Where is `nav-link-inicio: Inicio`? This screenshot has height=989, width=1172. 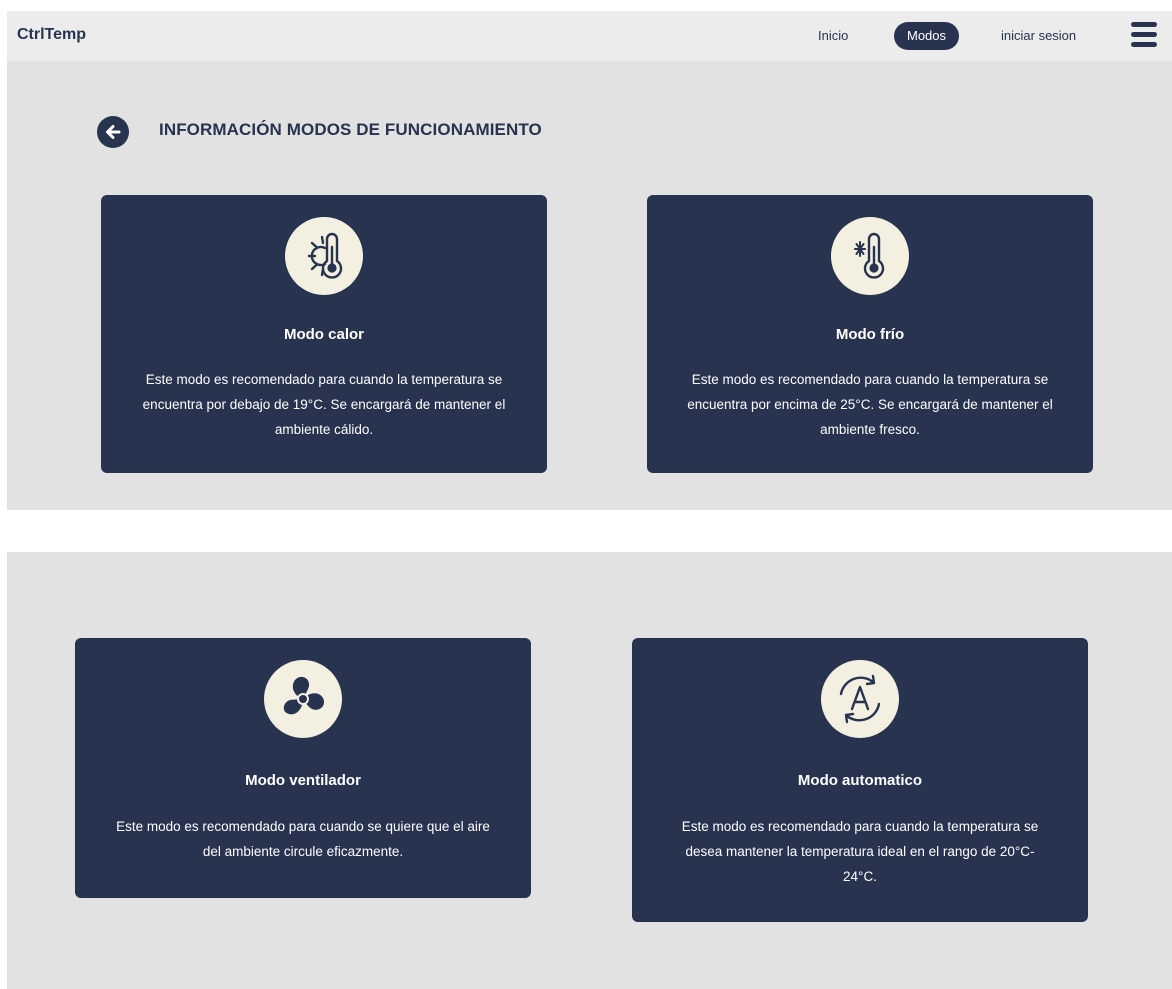 nav-link-inicio: Inicio is located at coordinates (833, 36).